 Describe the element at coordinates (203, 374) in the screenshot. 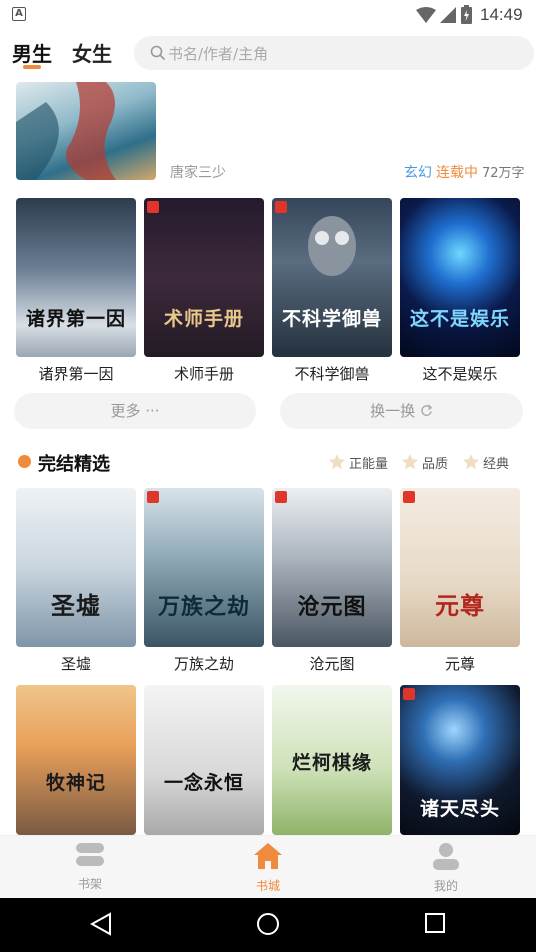

I see `book-title: 术师手册` at that location.